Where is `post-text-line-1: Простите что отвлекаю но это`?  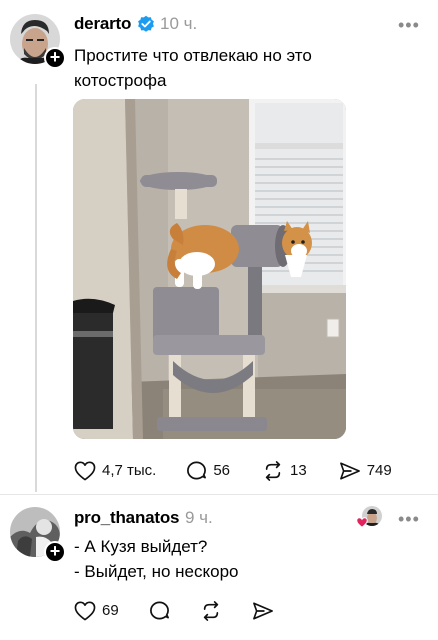
post-text-line-1: Простите что отвлекаю но это is located at coordinates (193, 55).